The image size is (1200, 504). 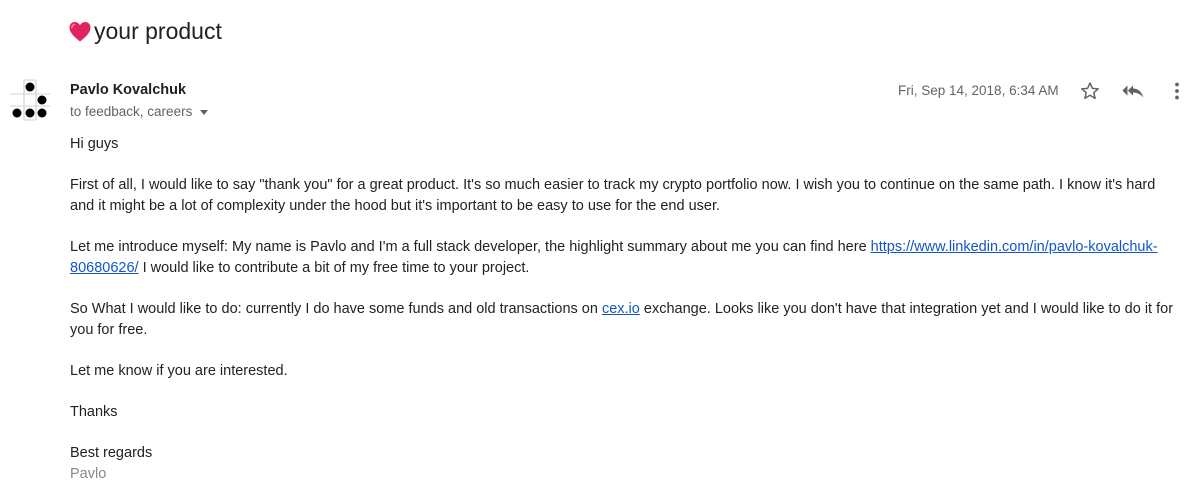 I want to click on closing: Best regards, so click(x=111, y=453).